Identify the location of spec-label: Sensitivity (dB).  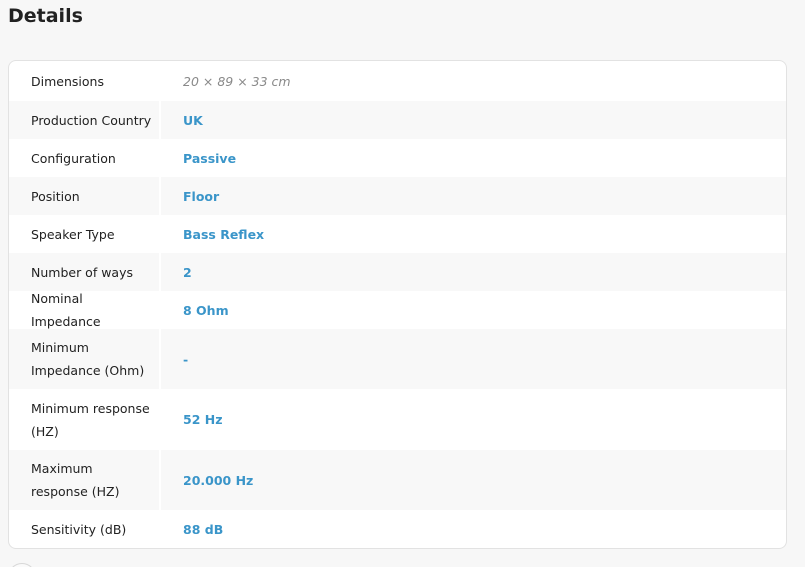
(85, 529).